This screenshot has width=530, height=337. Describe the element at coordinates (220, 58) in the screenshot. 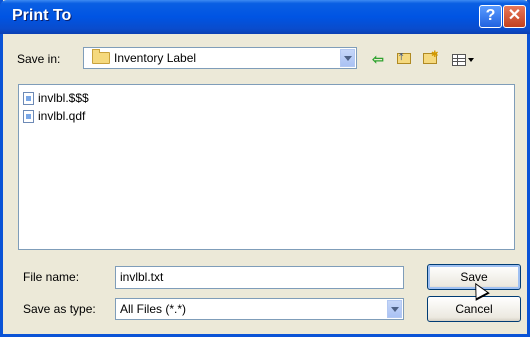

I see `save-in-dropdown: Inventory Label` at that location.